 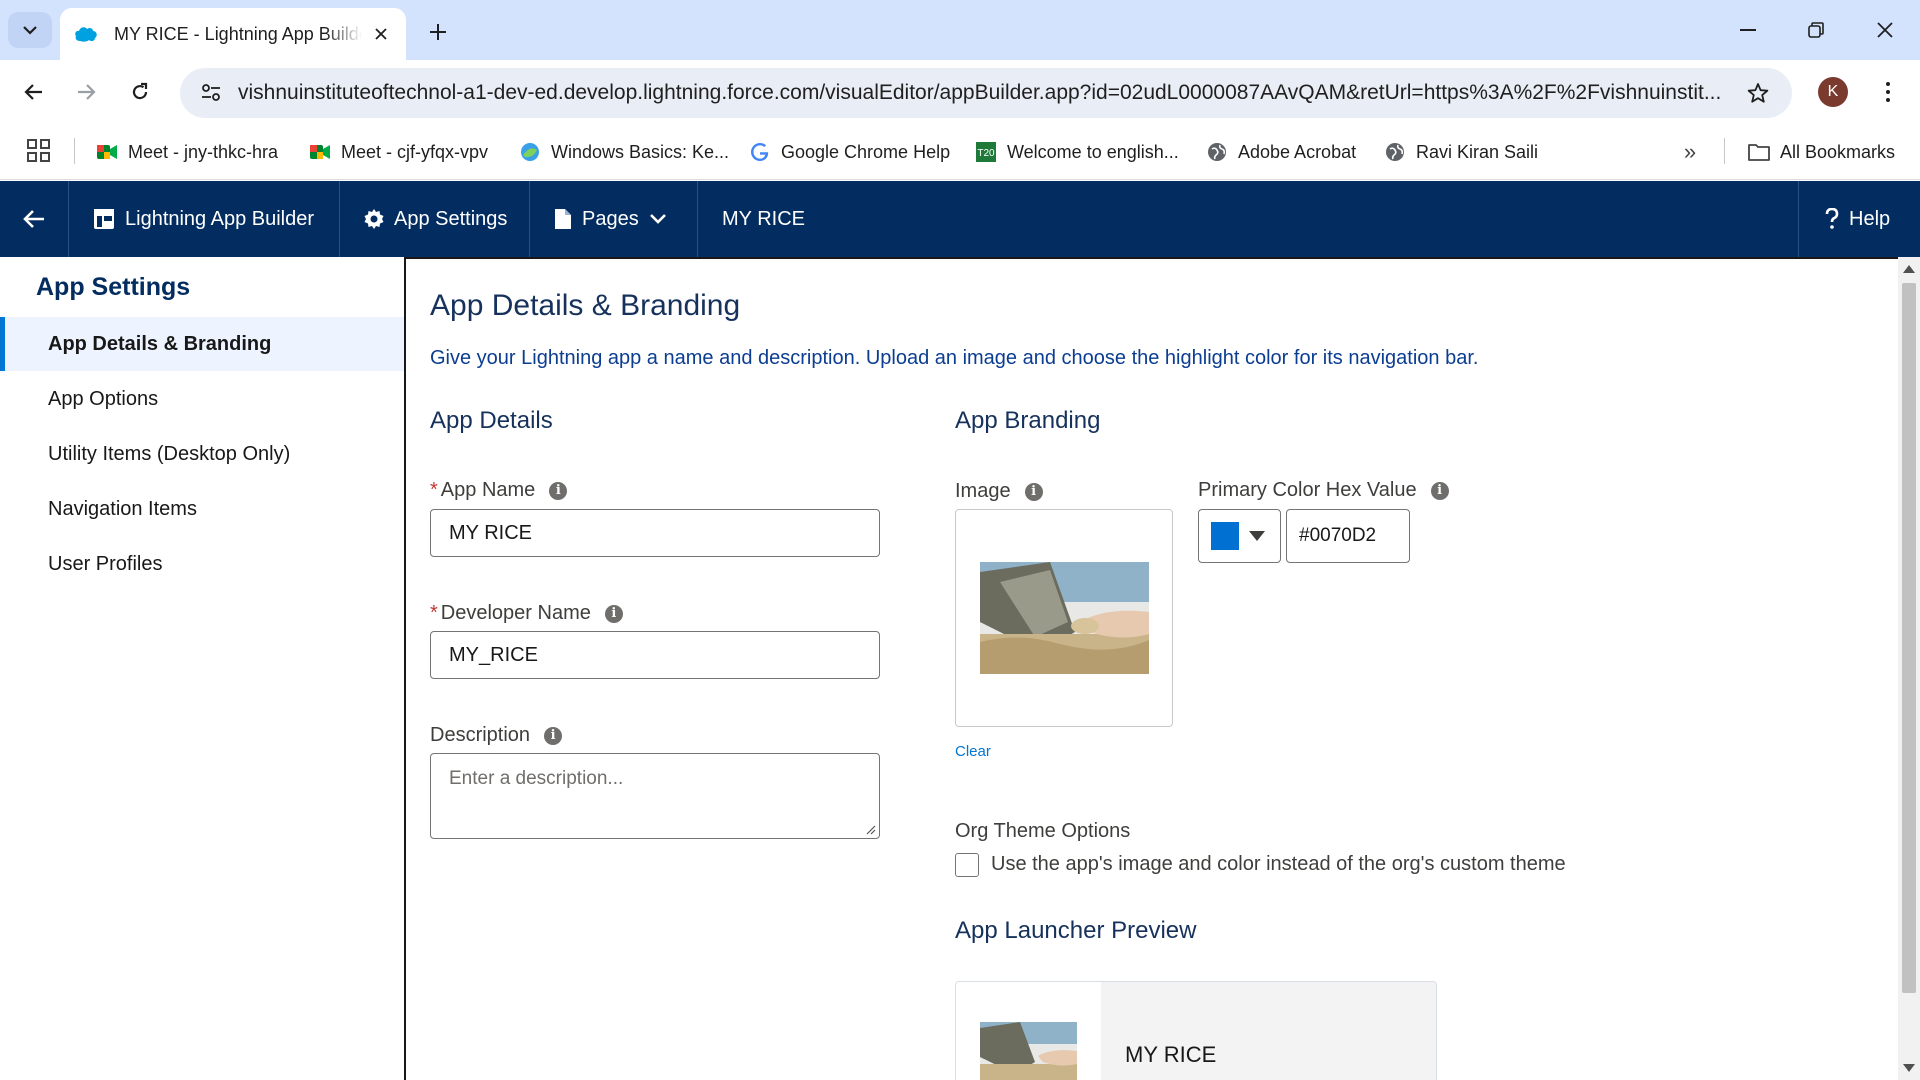 I want to click on bookmark-item: Meet - jny-thkc-hra, so click(x=187, y=152).